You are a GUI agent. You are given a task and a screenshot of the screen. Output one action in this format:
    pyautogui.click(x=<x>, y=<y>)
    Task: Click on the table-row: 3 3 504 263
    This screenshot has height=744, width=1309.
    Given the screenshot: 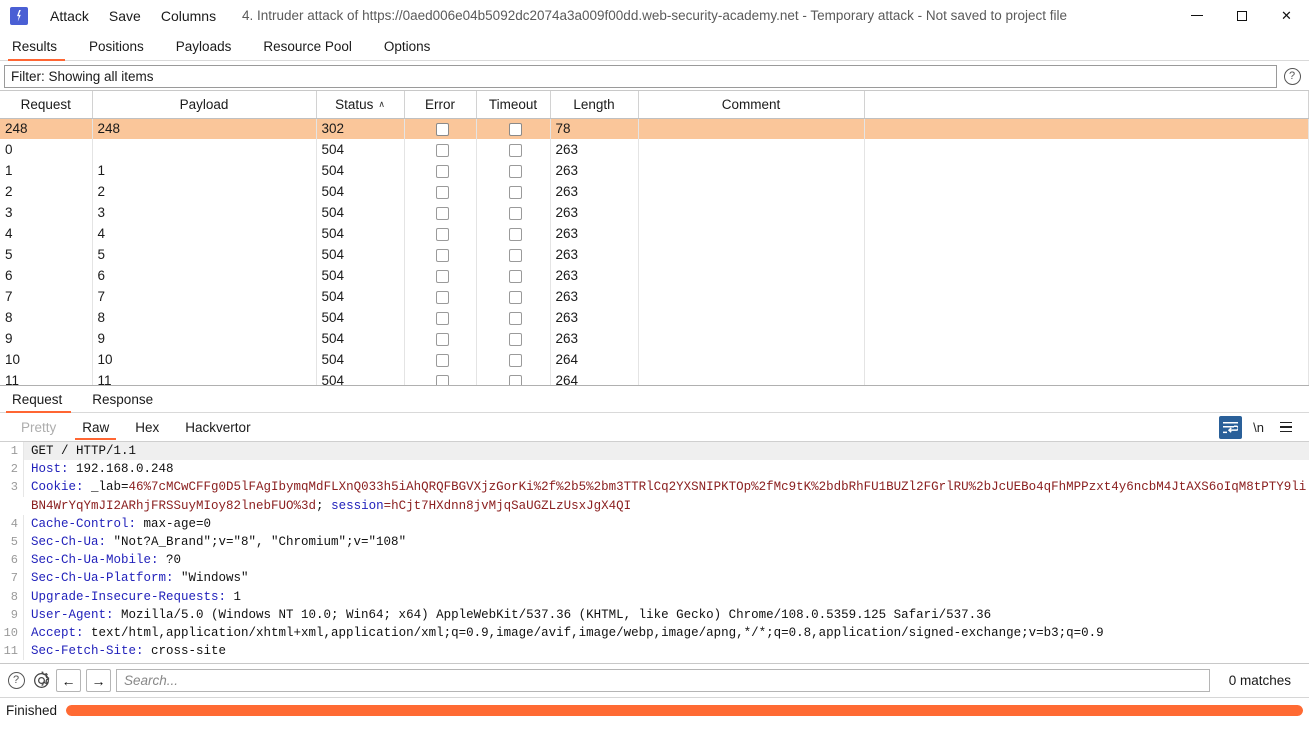 What is the action you would take?
    pyautogui.click(x=654, y=212)
    